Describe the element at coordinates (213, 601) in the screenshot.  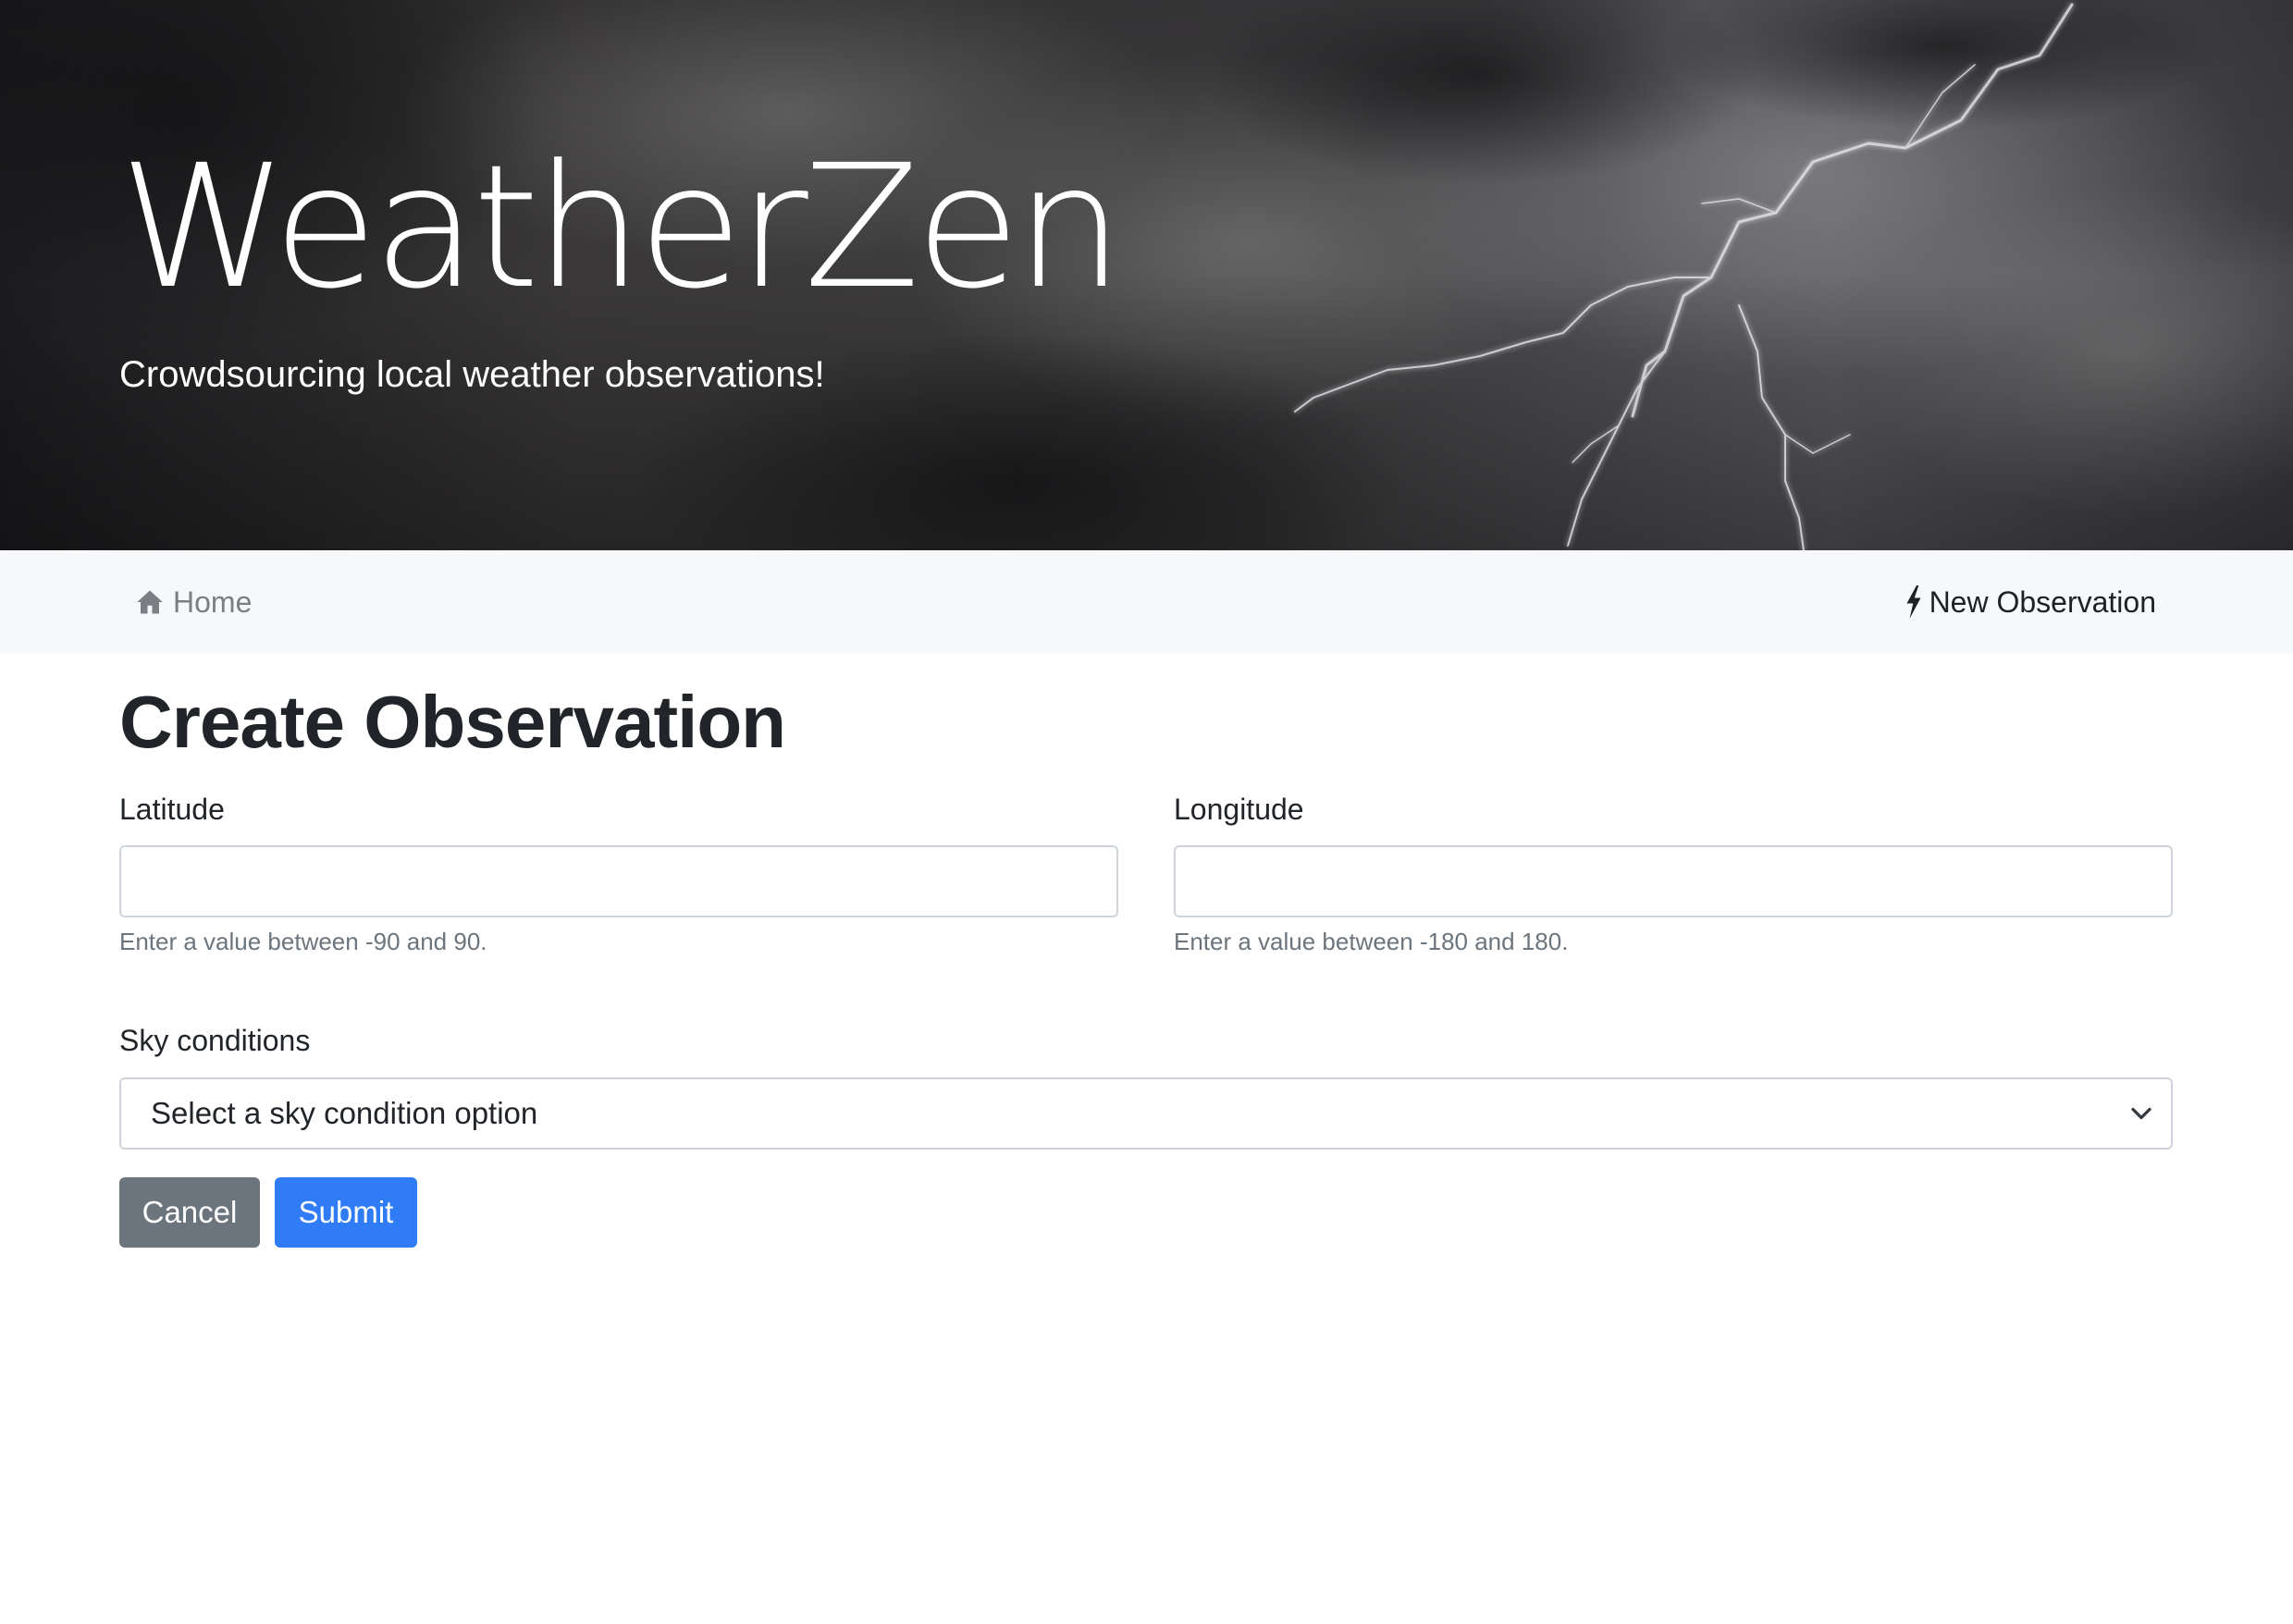
I see `nav-link-home-label: Home` at that location.